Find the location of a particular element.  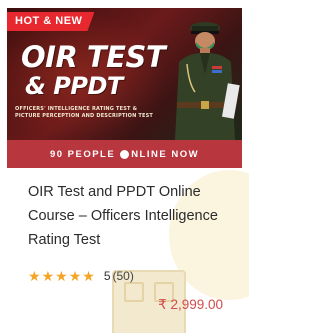

banner-subtitle-line2: PICTURE PERCEPTION AND DESCRIPTION TEST is located at coordinates (84, 116).